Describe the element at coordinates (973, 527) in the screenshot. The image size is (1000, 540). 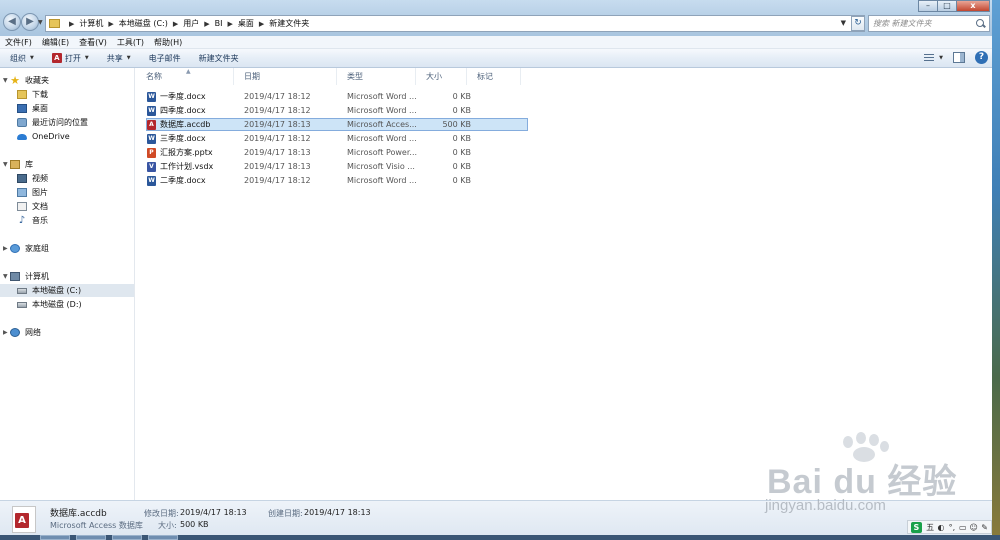
I see `user-icon: ☺` at that location.